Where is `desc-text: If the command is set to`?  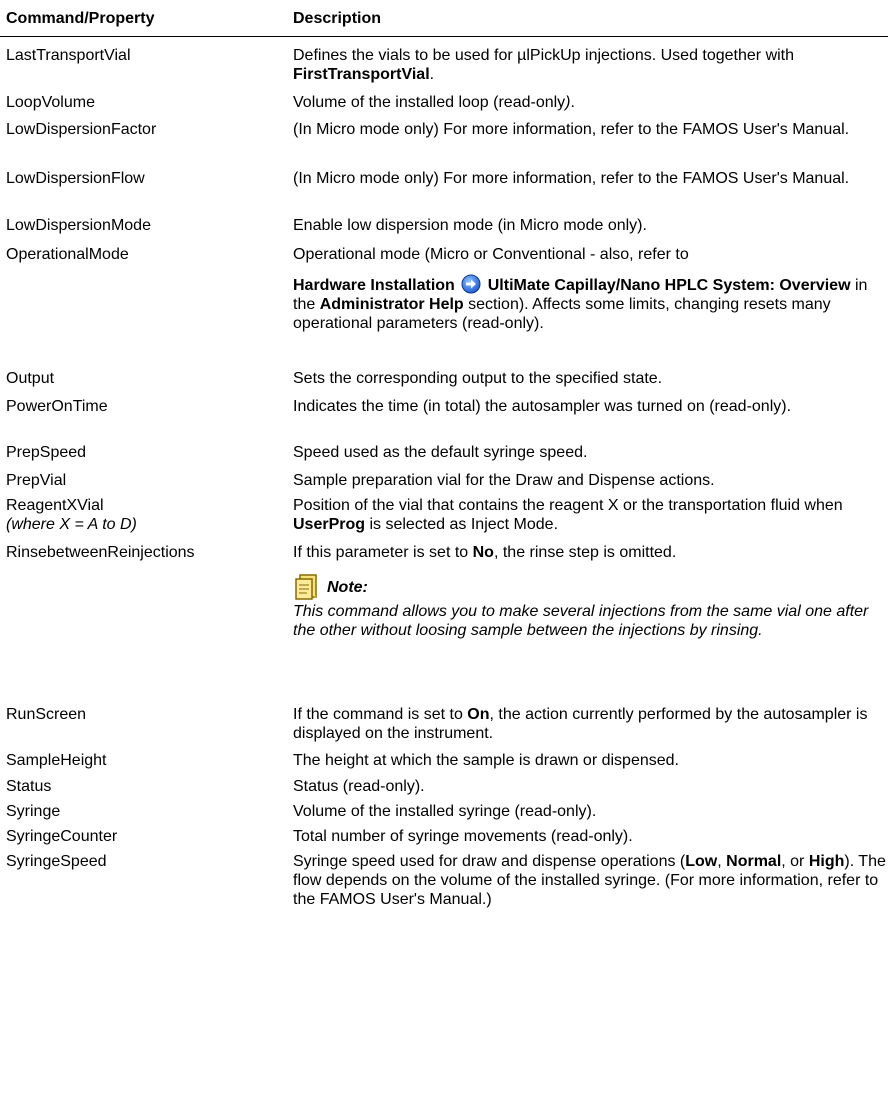
desc-text: If the command is set to is located at coordinates (380, 714).